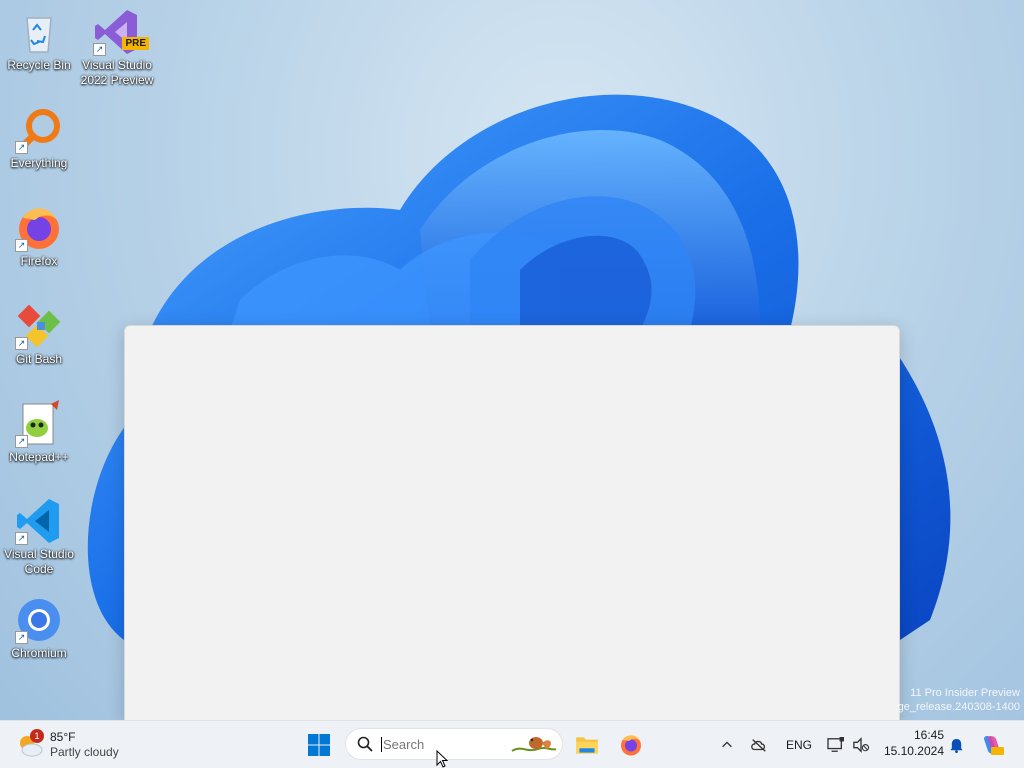 The image size is (1024, 768). I want to click on weather-condition: Partly cloudy, so click(84, 752).